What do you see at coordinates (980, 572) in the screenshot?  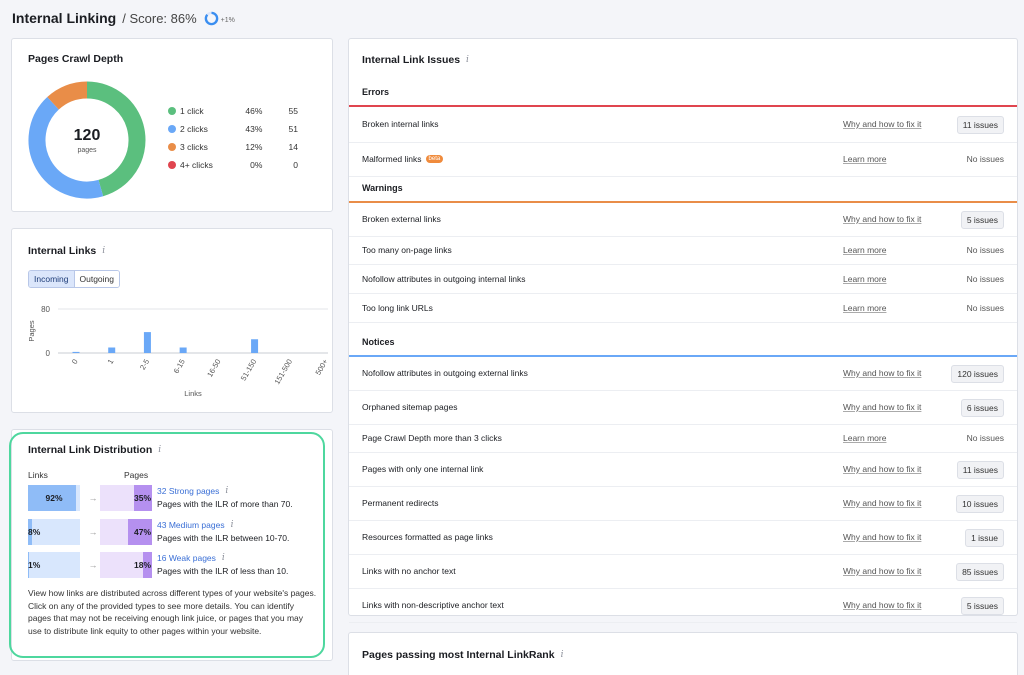 I see `issues-count-button: 85 issues` at bounding box center [980, 572].